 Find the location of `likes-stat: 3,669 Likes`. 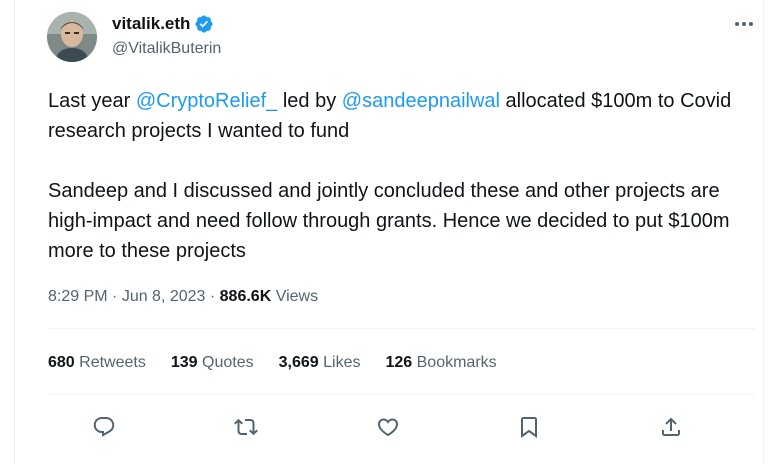

likes-stat: 3,669 Likes is located at coordinates (320, 363).